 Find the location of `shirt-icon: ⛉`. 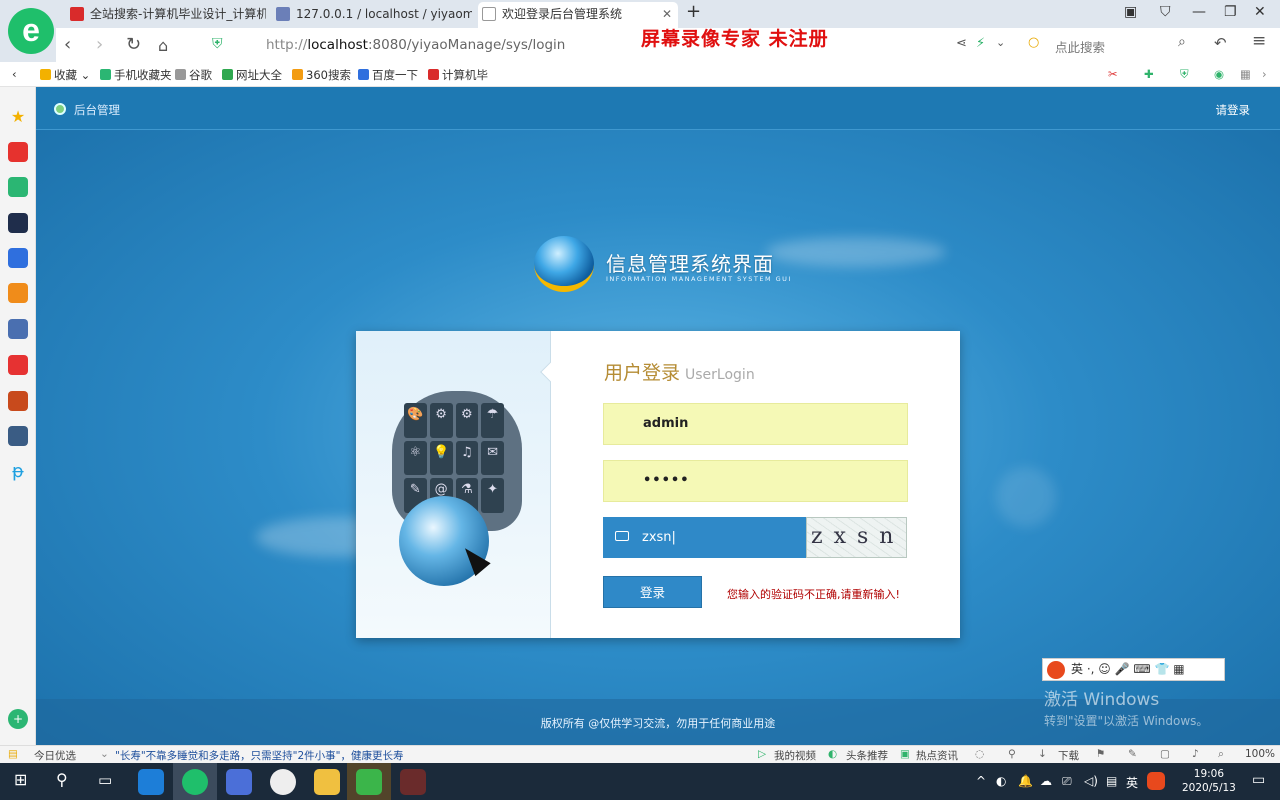

shirt-icon: ⛉ is located at coordinates (1165, 12).